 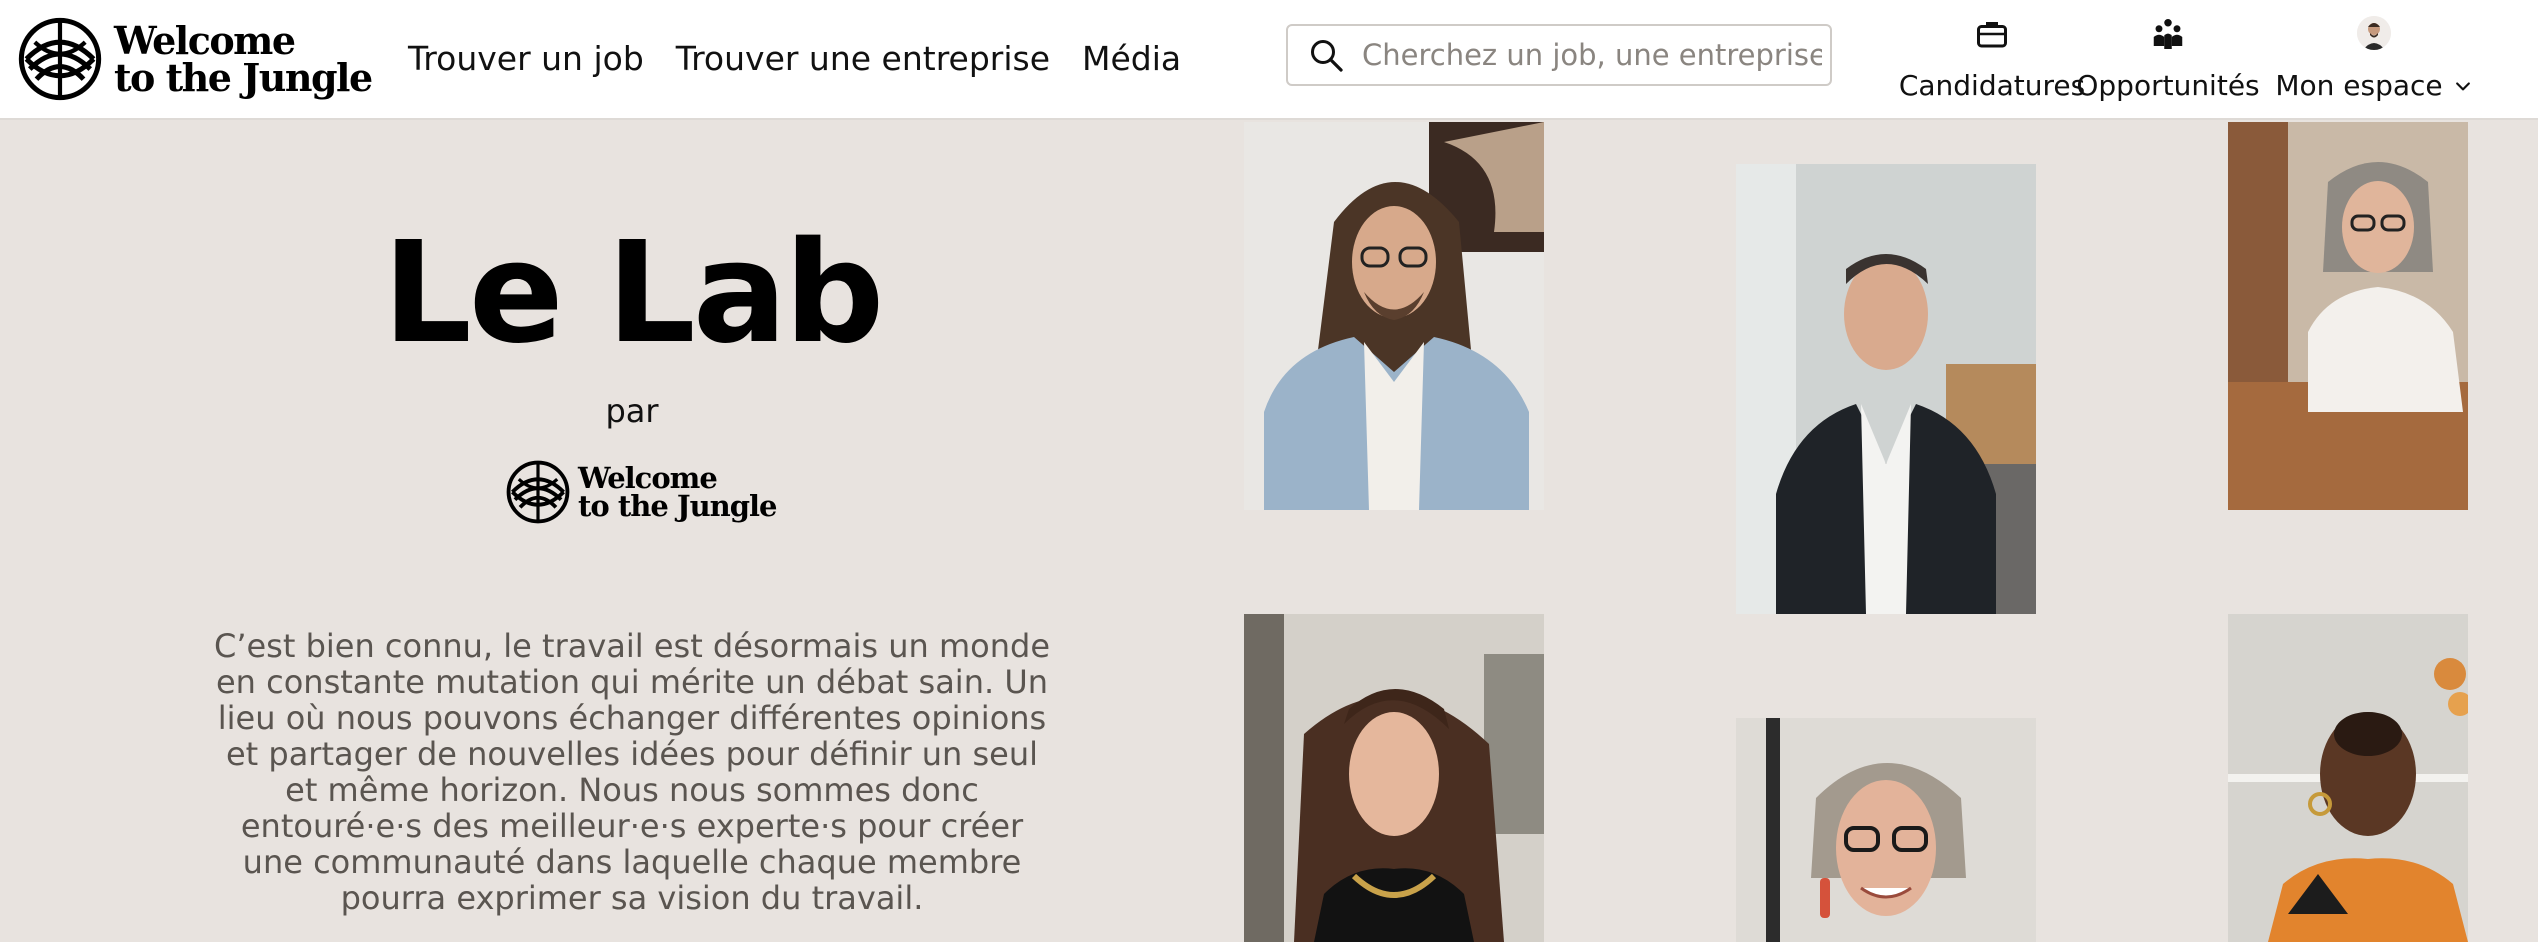 What do you see at coordinates (1992, 59) in the screenshot?
I see `candidatures-link: Candidatures` at bounding box center [1992, 59].